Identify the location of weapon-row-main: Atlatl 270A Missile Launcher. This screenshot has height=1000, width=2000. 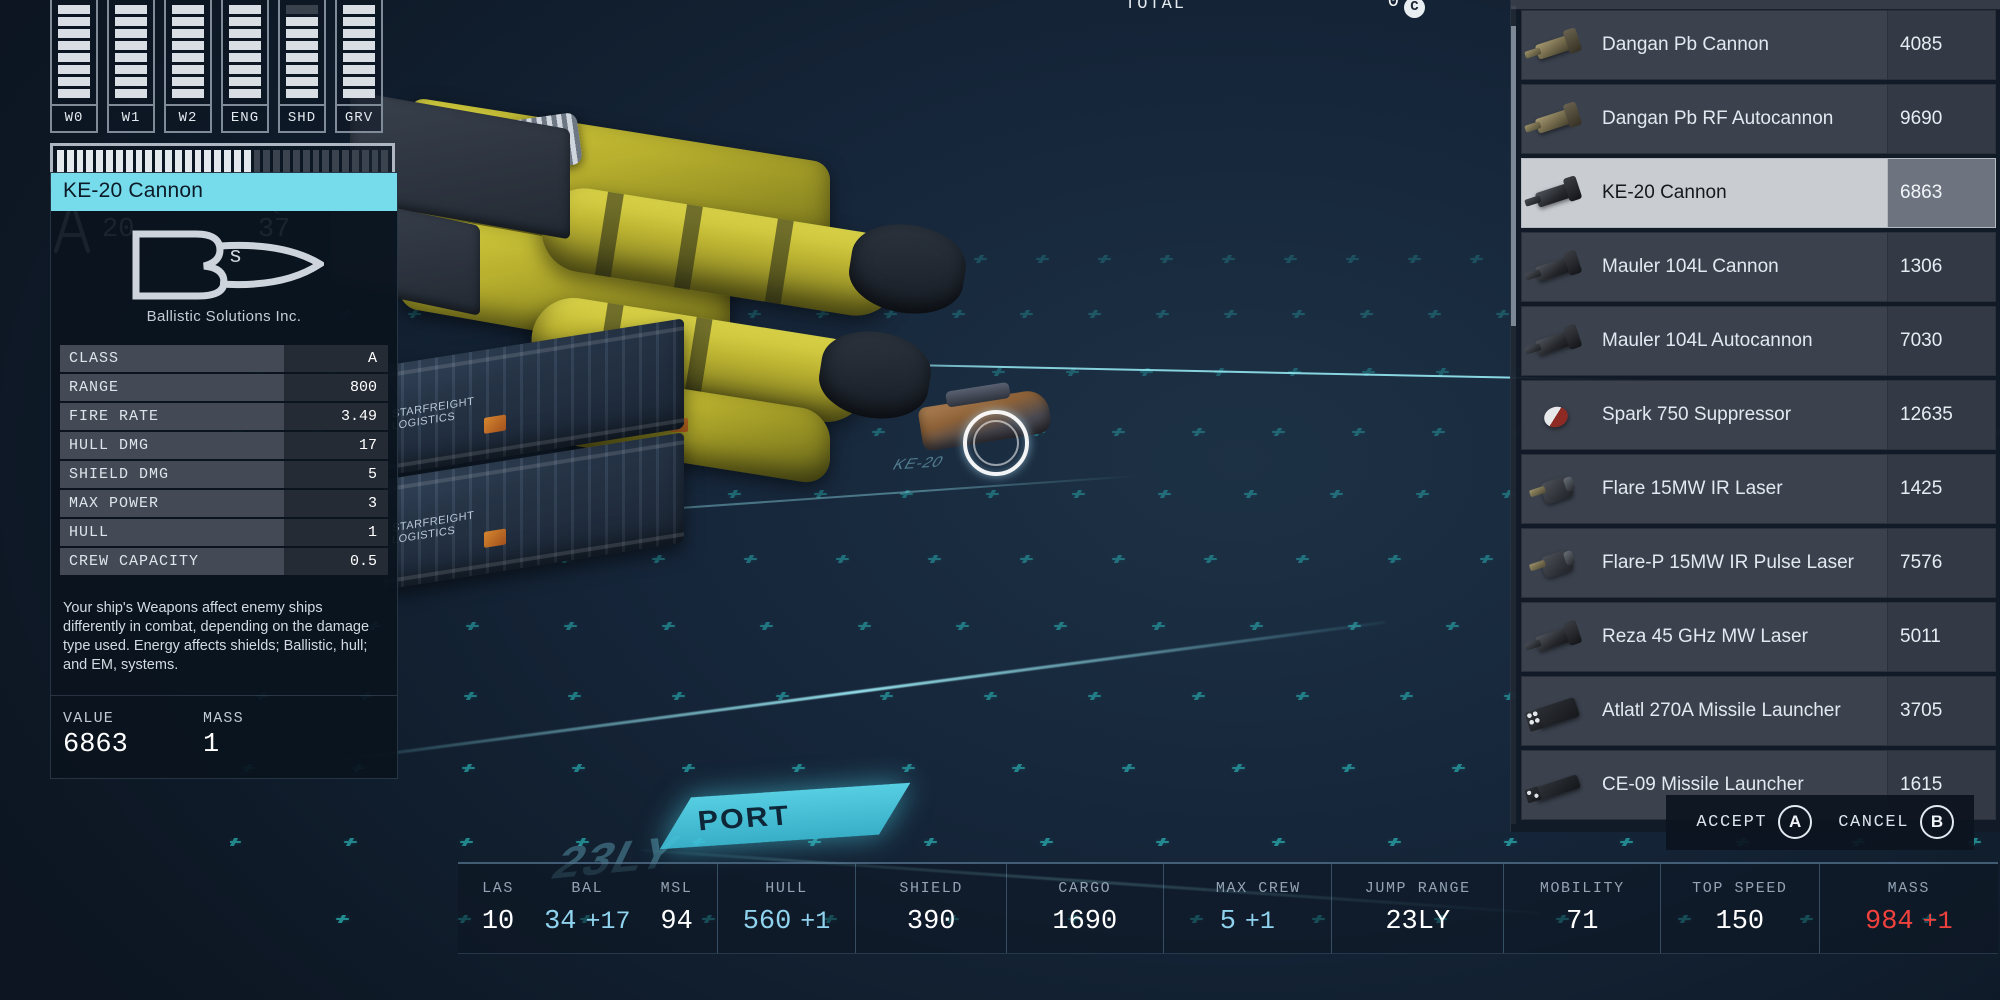
(1704, 711).